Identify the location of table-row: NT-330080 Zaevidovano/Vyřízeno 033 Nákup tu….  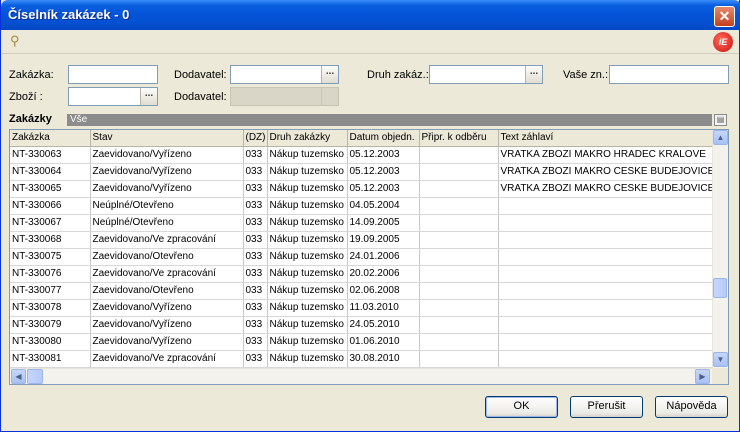
(363, 342).